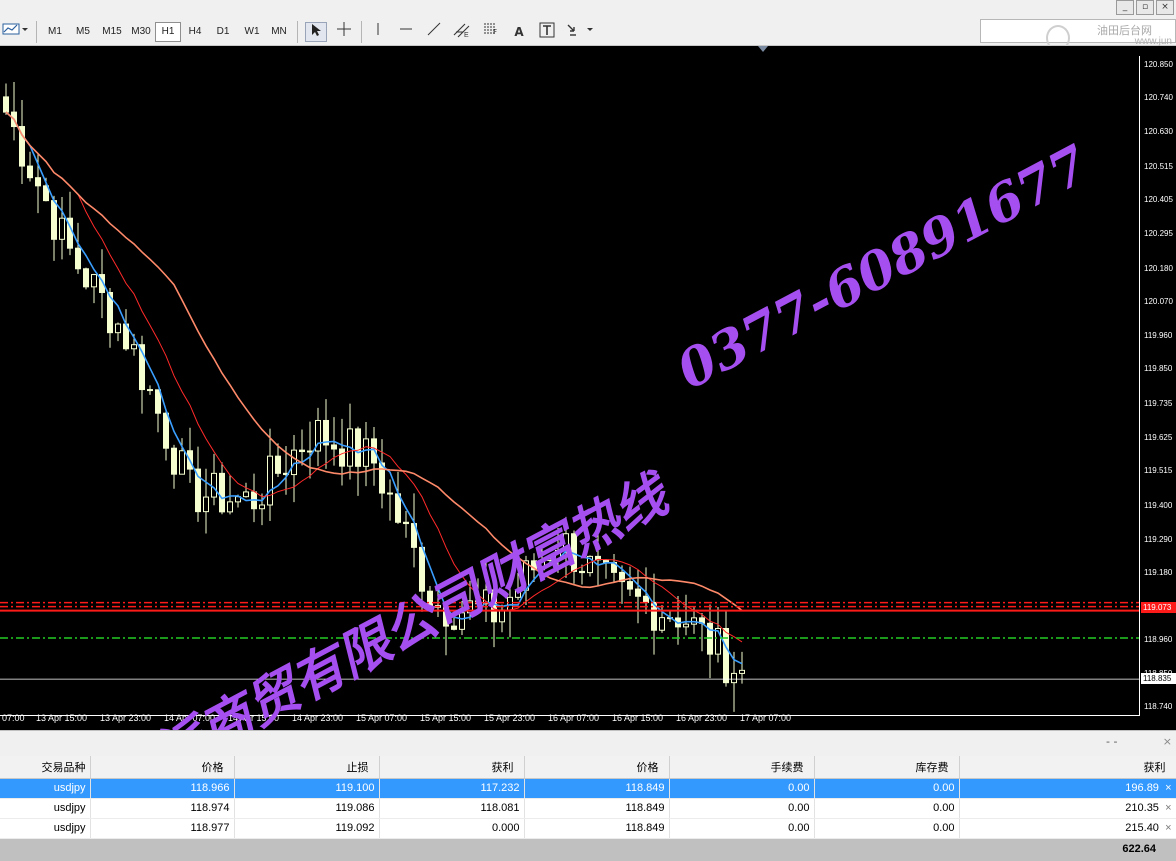  Describe the element at coordinates (382, 718) in the screenshot. I see `time-tick-label: 15 Apr 07:00` at that location.